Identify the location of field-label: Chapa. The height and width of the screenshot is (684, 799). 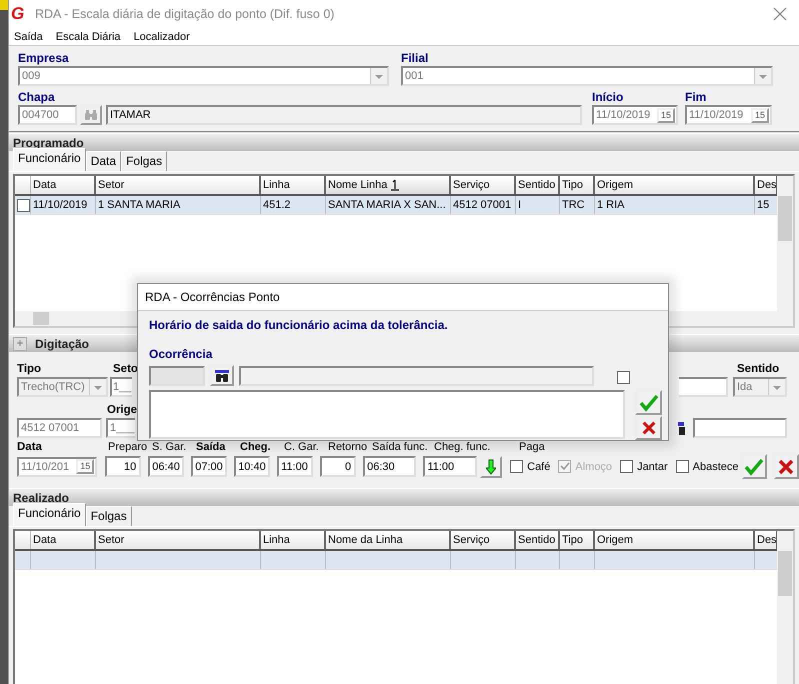
(37, 97).